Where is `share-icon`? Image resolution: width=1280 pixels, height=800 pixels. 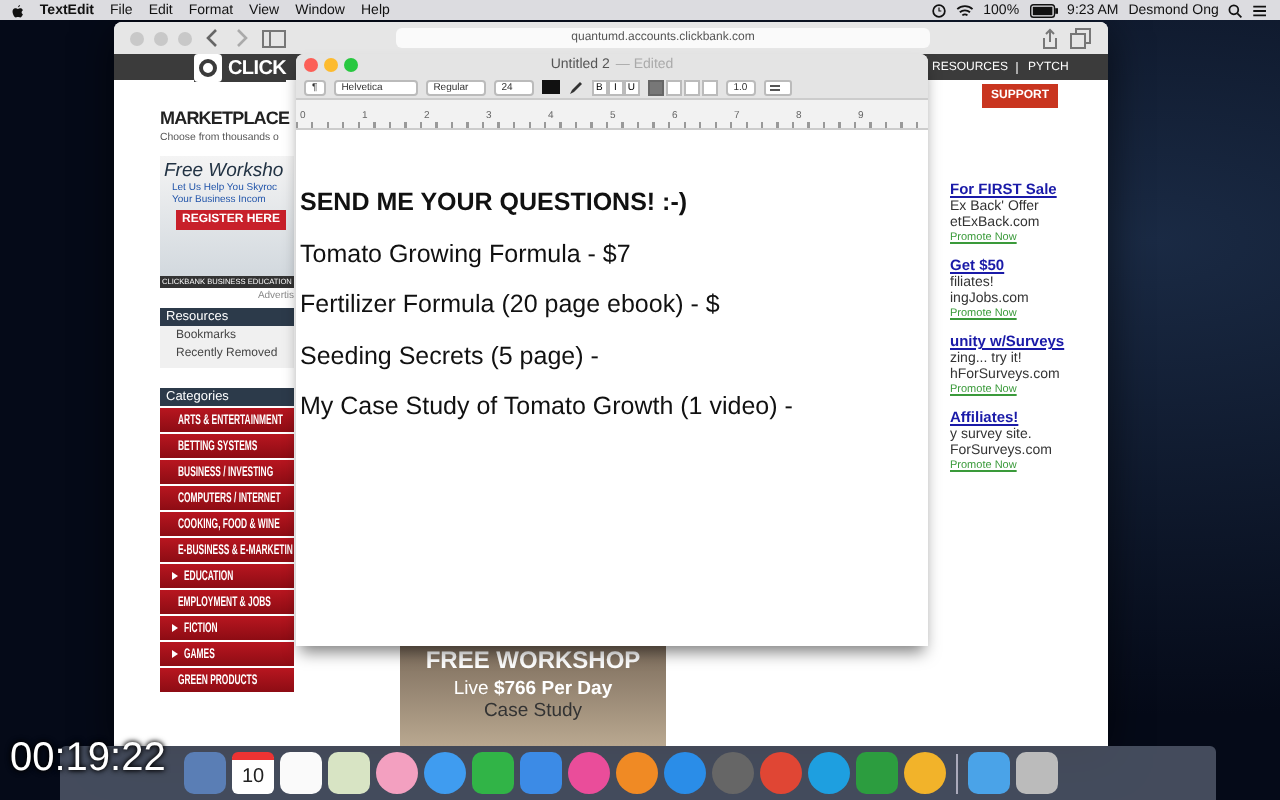 share-icon is located at coordinates (1050, 38).